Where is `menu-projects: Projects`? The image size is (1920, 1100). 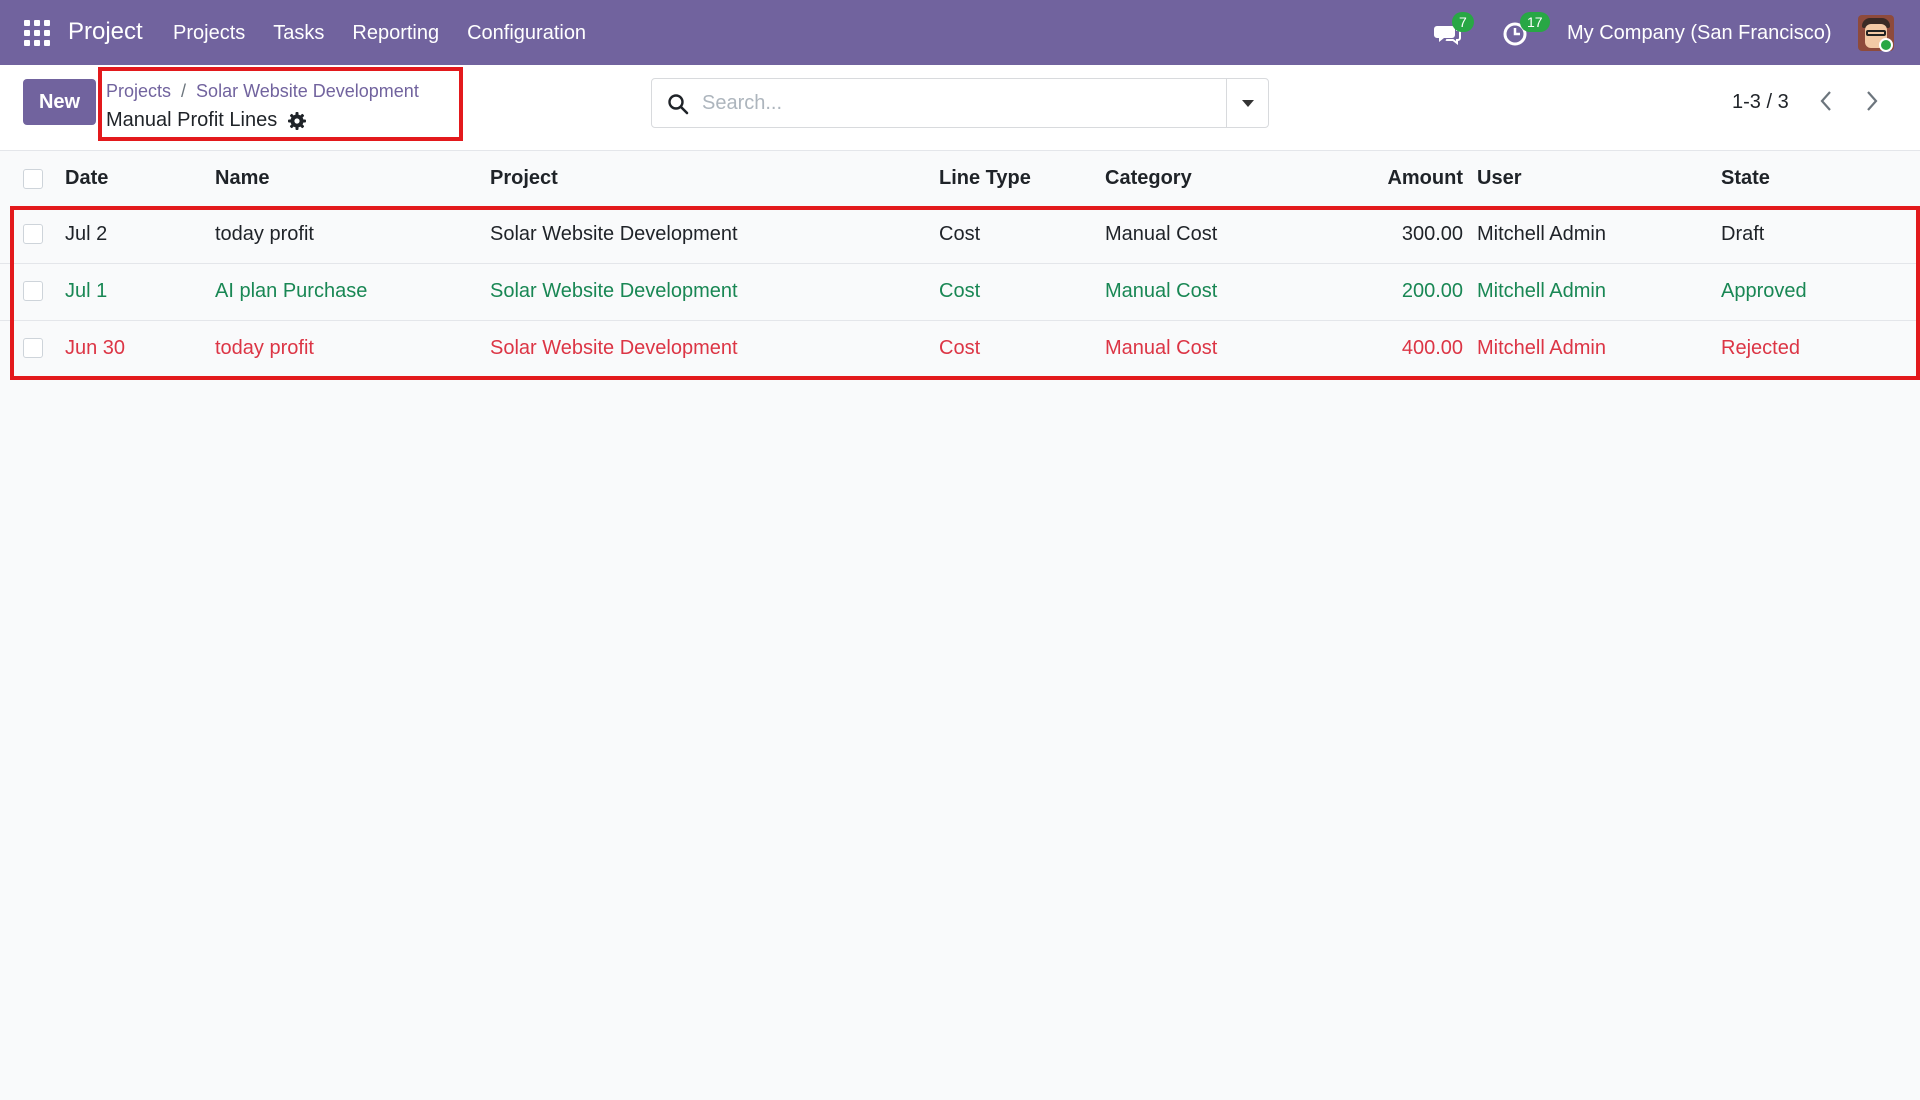
menu-projects: Projects is located at coordinates (209, 33).